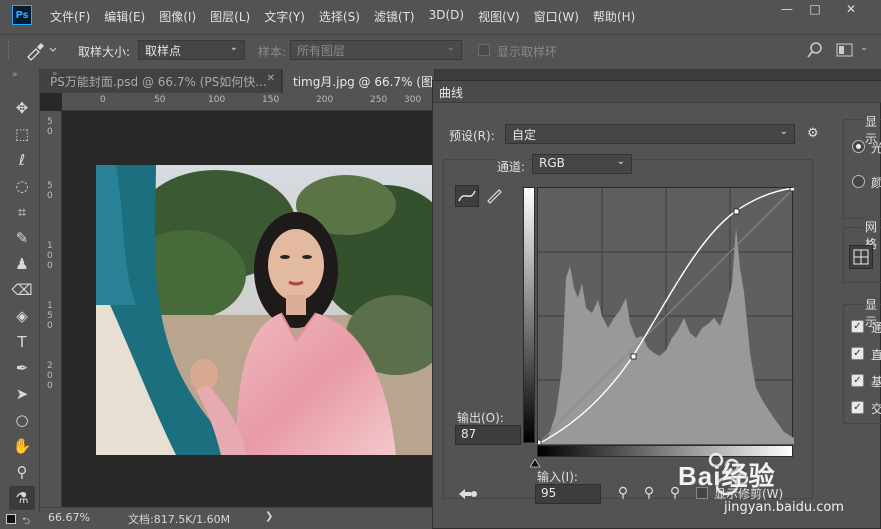 The image size is (881, 529). Describe the element at coordinates (230, 16) in the screenshot. I see `menu-layer: 图层(L)` at that location.